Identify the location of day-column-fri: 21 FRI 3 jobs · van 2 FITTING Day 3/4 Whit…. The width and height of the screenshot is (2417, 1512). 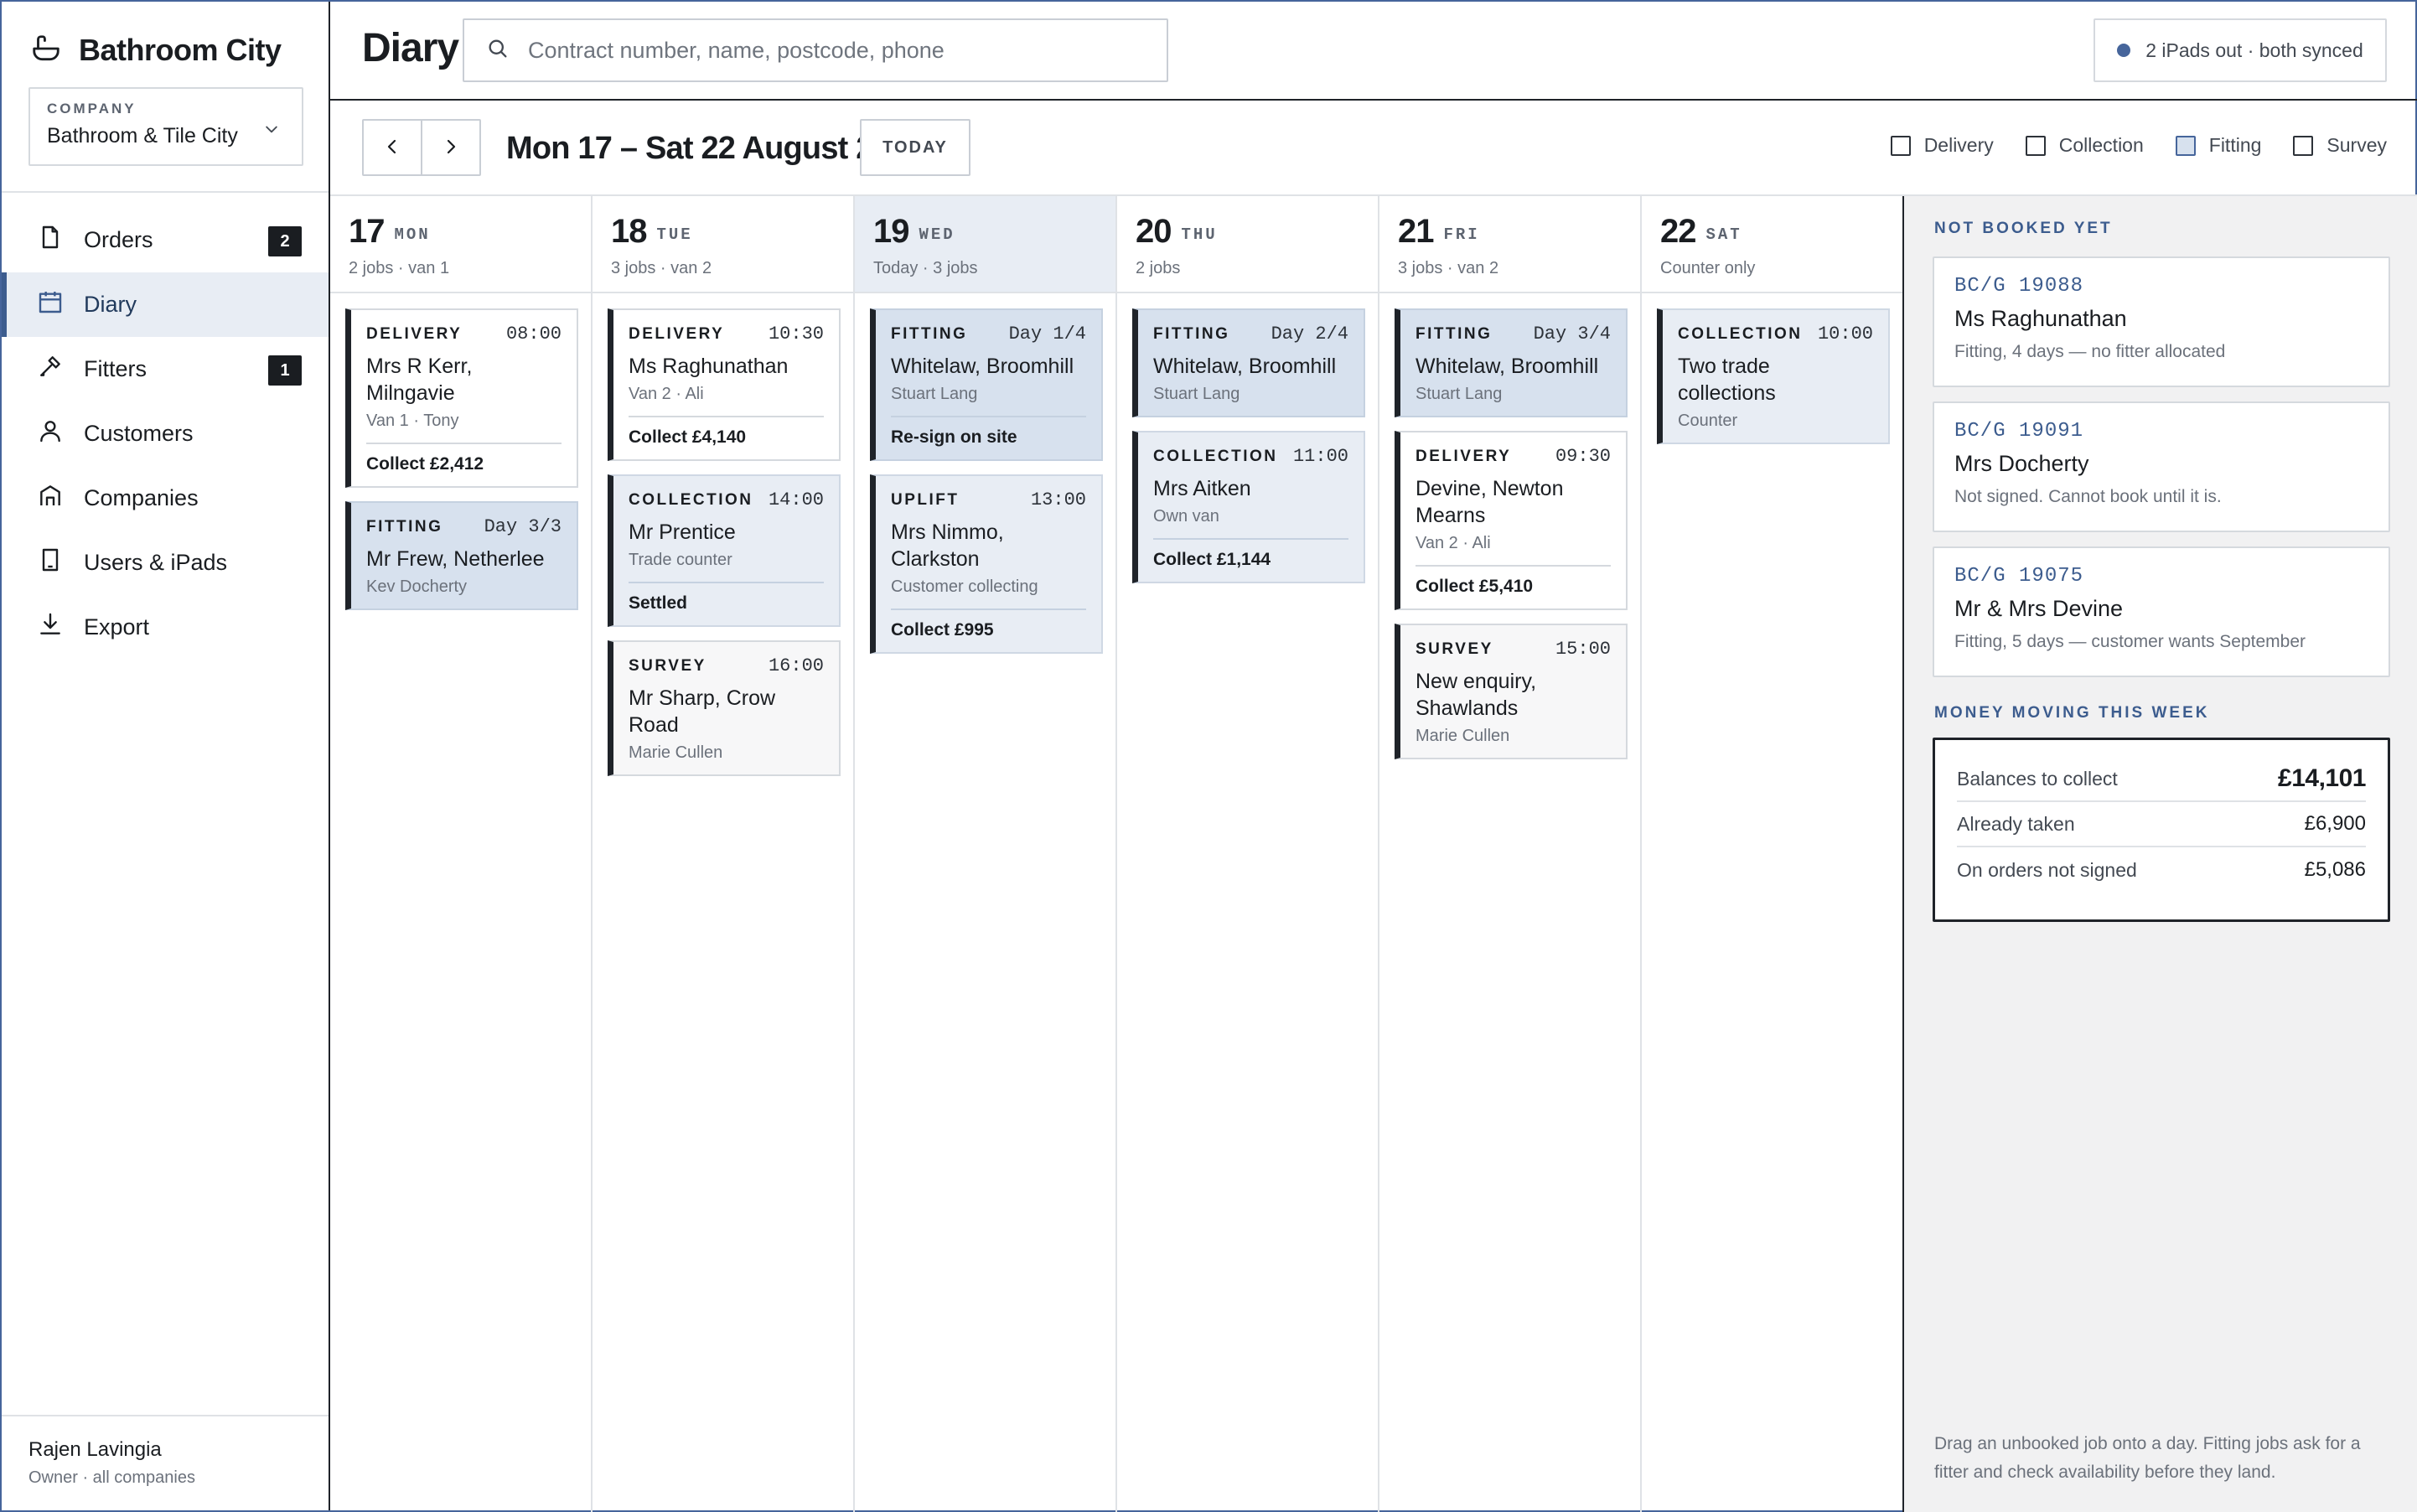
(1510, 854).